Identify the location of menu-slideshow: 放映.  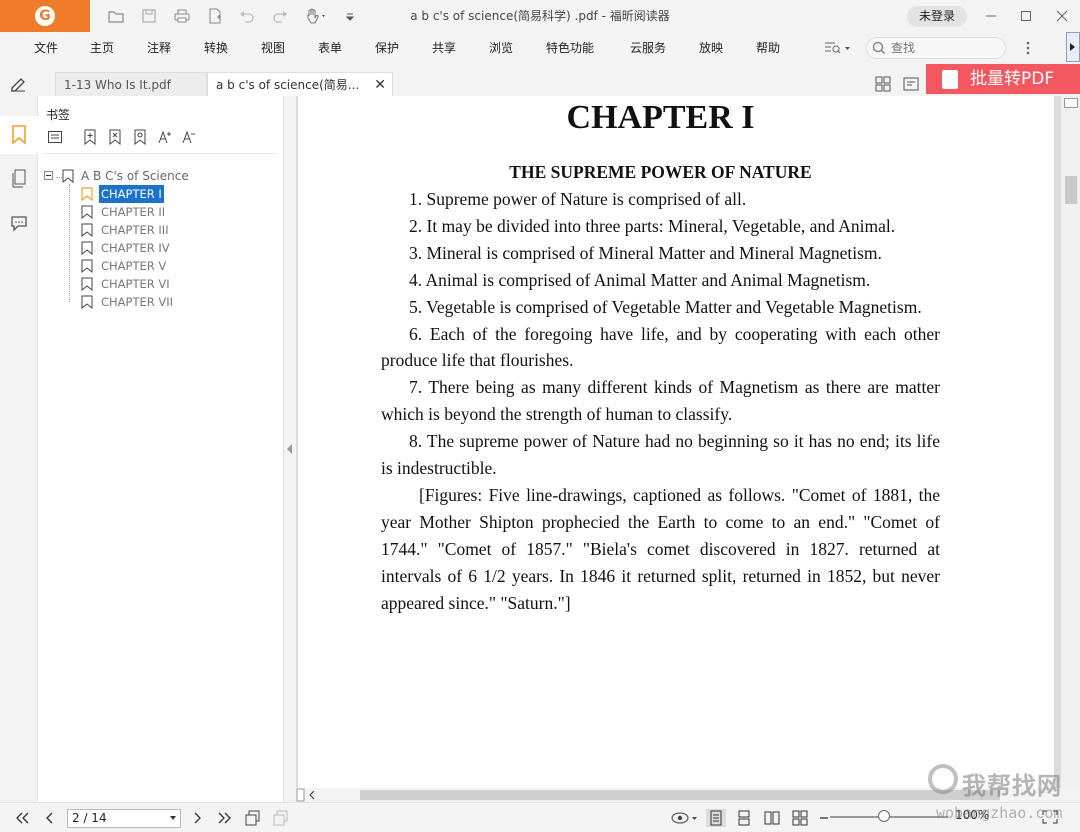
(711, 48).